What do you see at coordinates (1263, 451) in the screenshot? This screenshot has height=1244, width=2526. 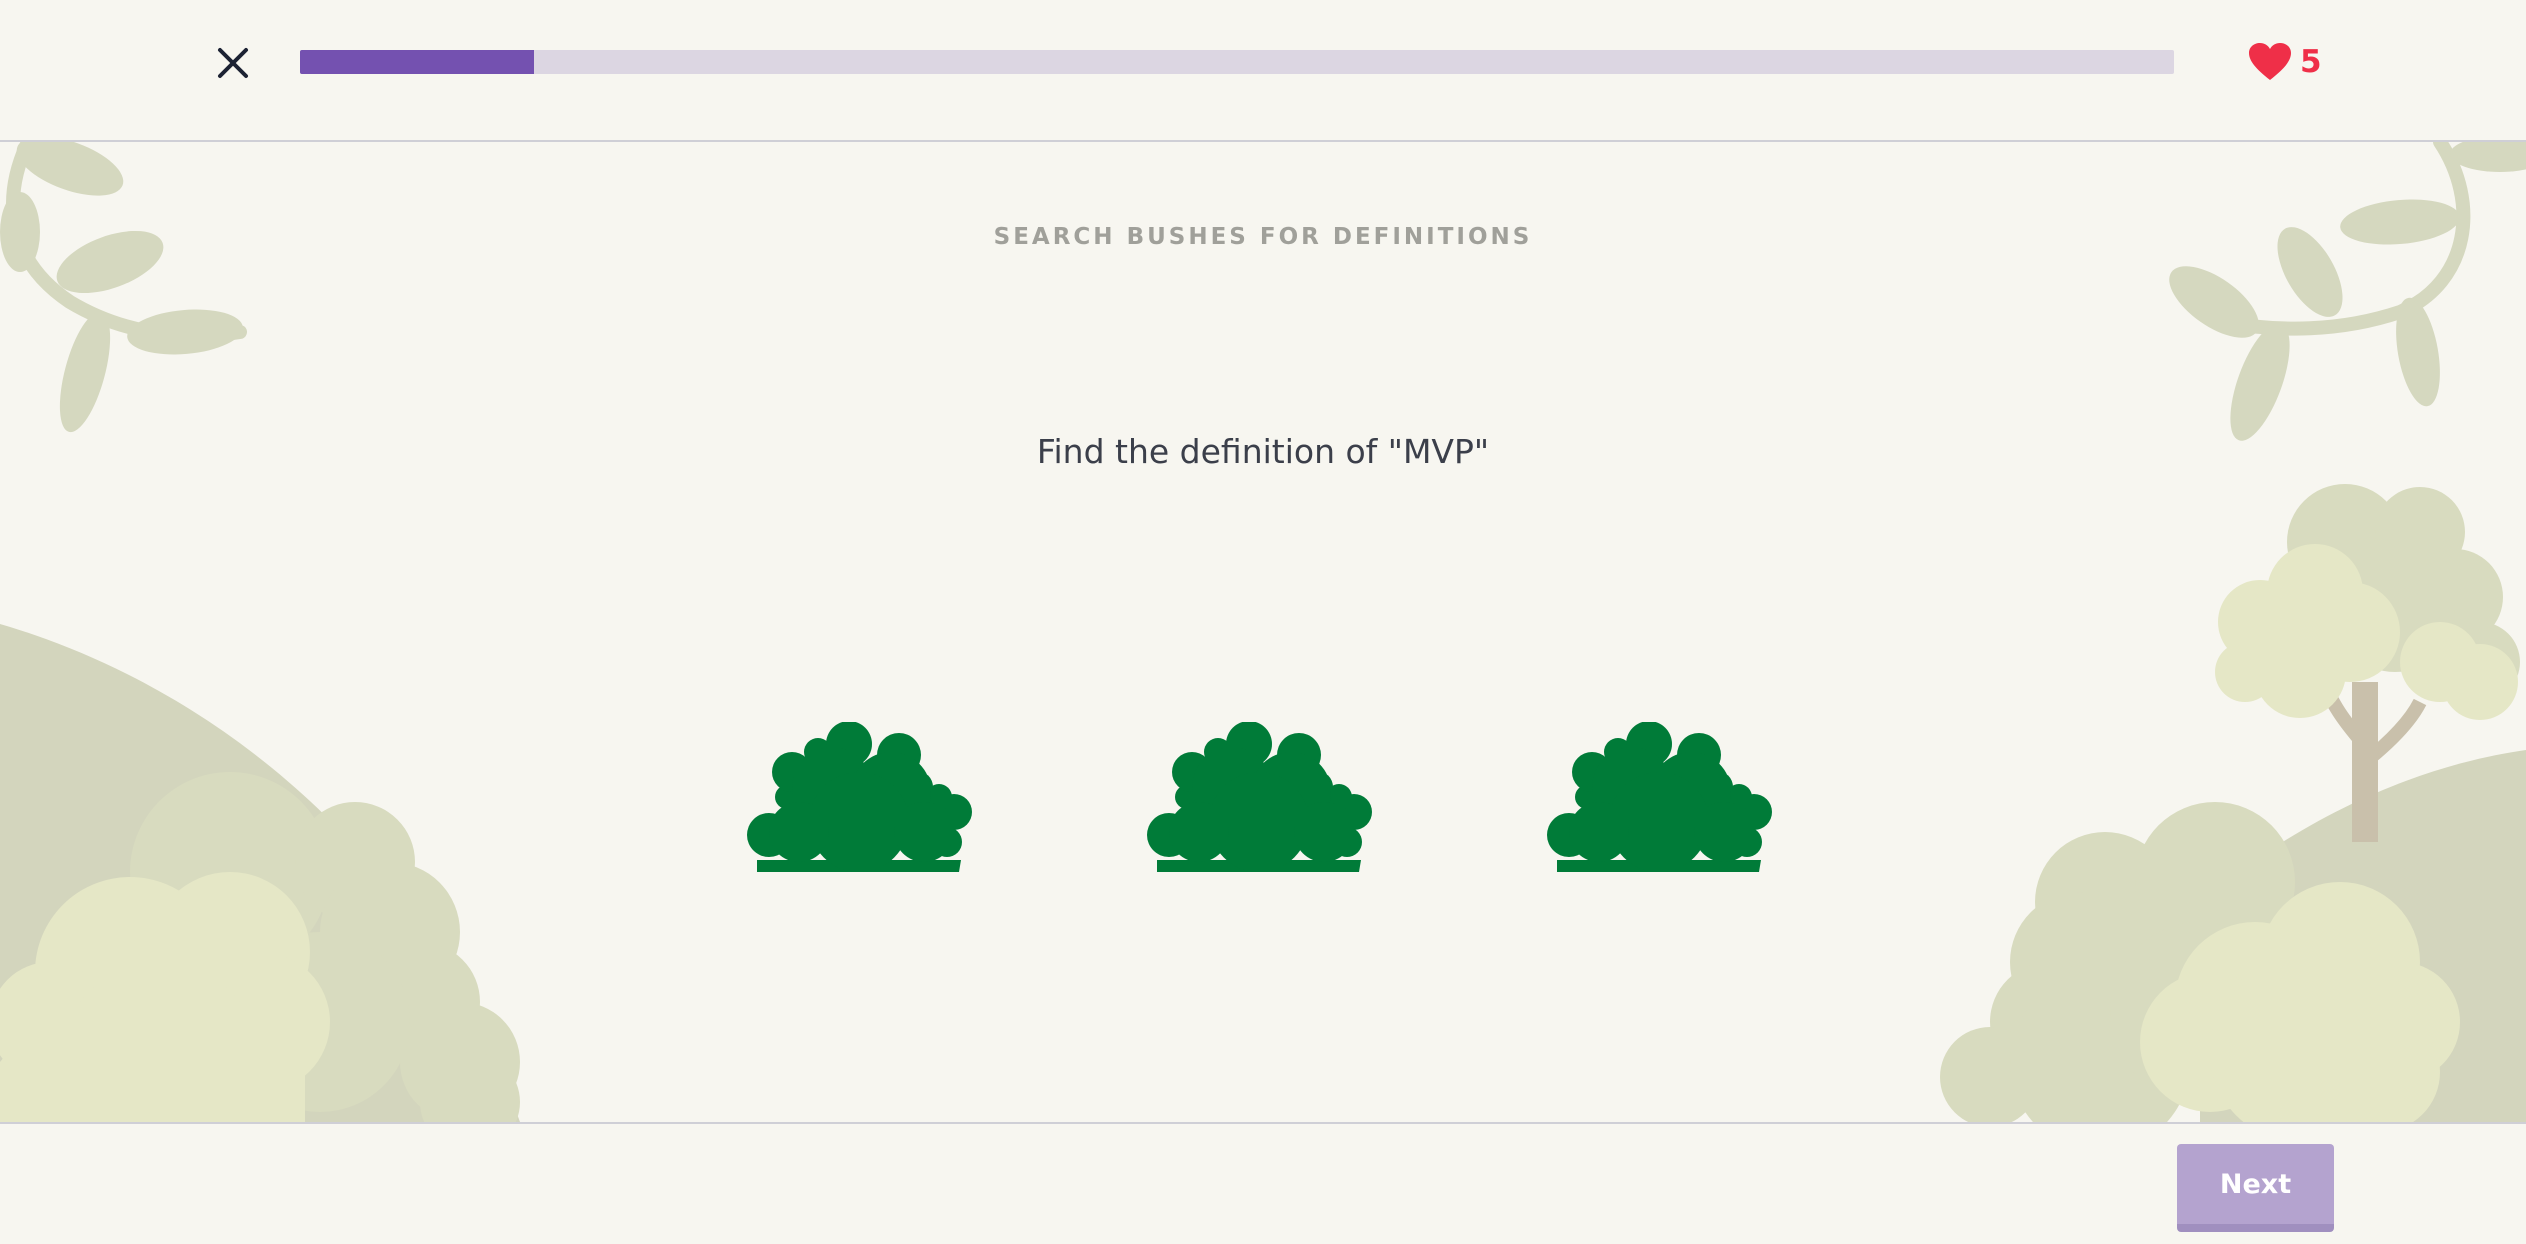 I see `question-prompt: Find the definition of "MVP"` at bounding box center [1263, 451].